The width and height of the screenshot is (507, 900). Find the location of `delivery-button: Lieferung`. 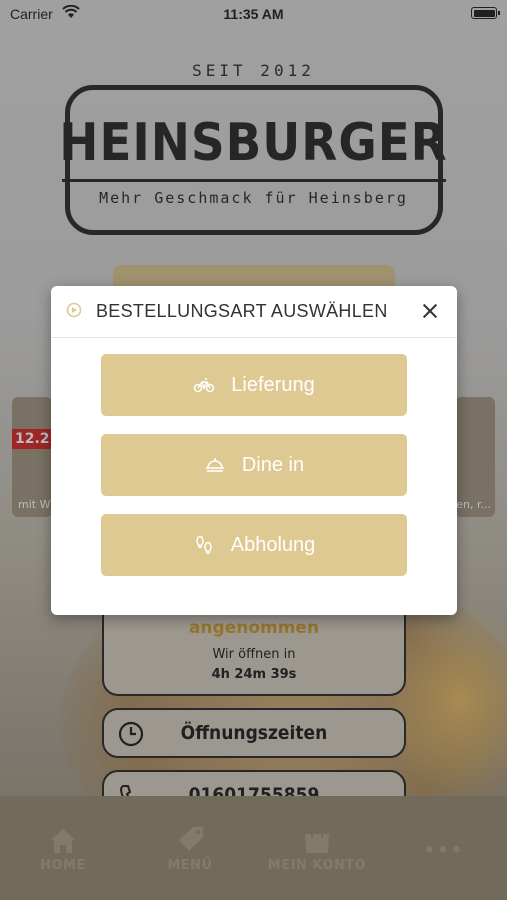

delivery-button: Lieferung is located at coordinates (254, 385).